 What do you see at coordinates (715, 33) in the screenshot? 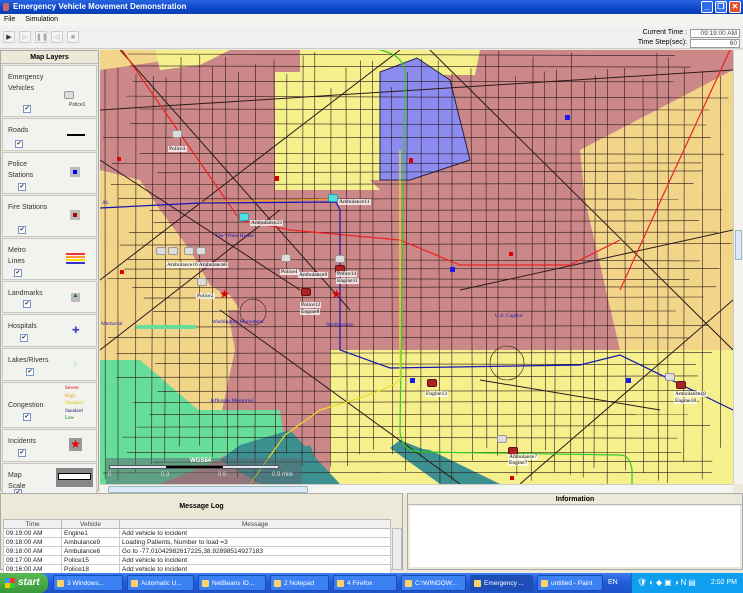
I see `current-time-field: 09:19:00 AM` at bounding box center [715, 33].